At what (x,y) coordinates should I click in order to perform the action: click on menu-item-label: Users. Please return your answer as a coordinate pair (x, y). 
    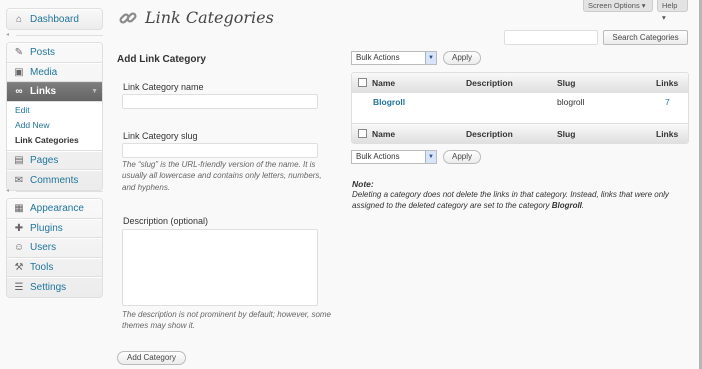
    Looking at the image, I should click on (43, 248).